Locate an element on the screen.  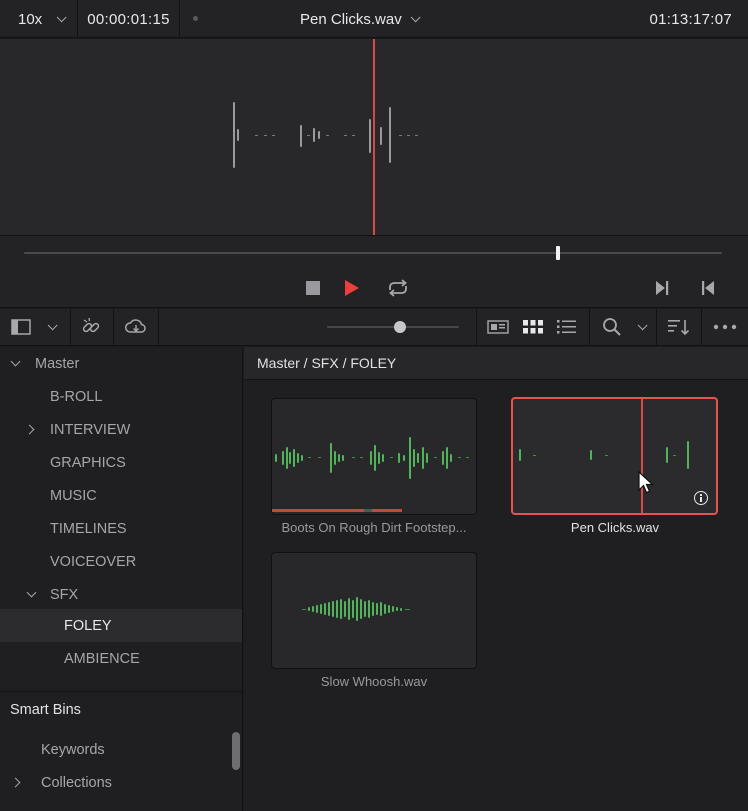
bin-graphics: GRAPHICS is located at coordinates (121, 462).